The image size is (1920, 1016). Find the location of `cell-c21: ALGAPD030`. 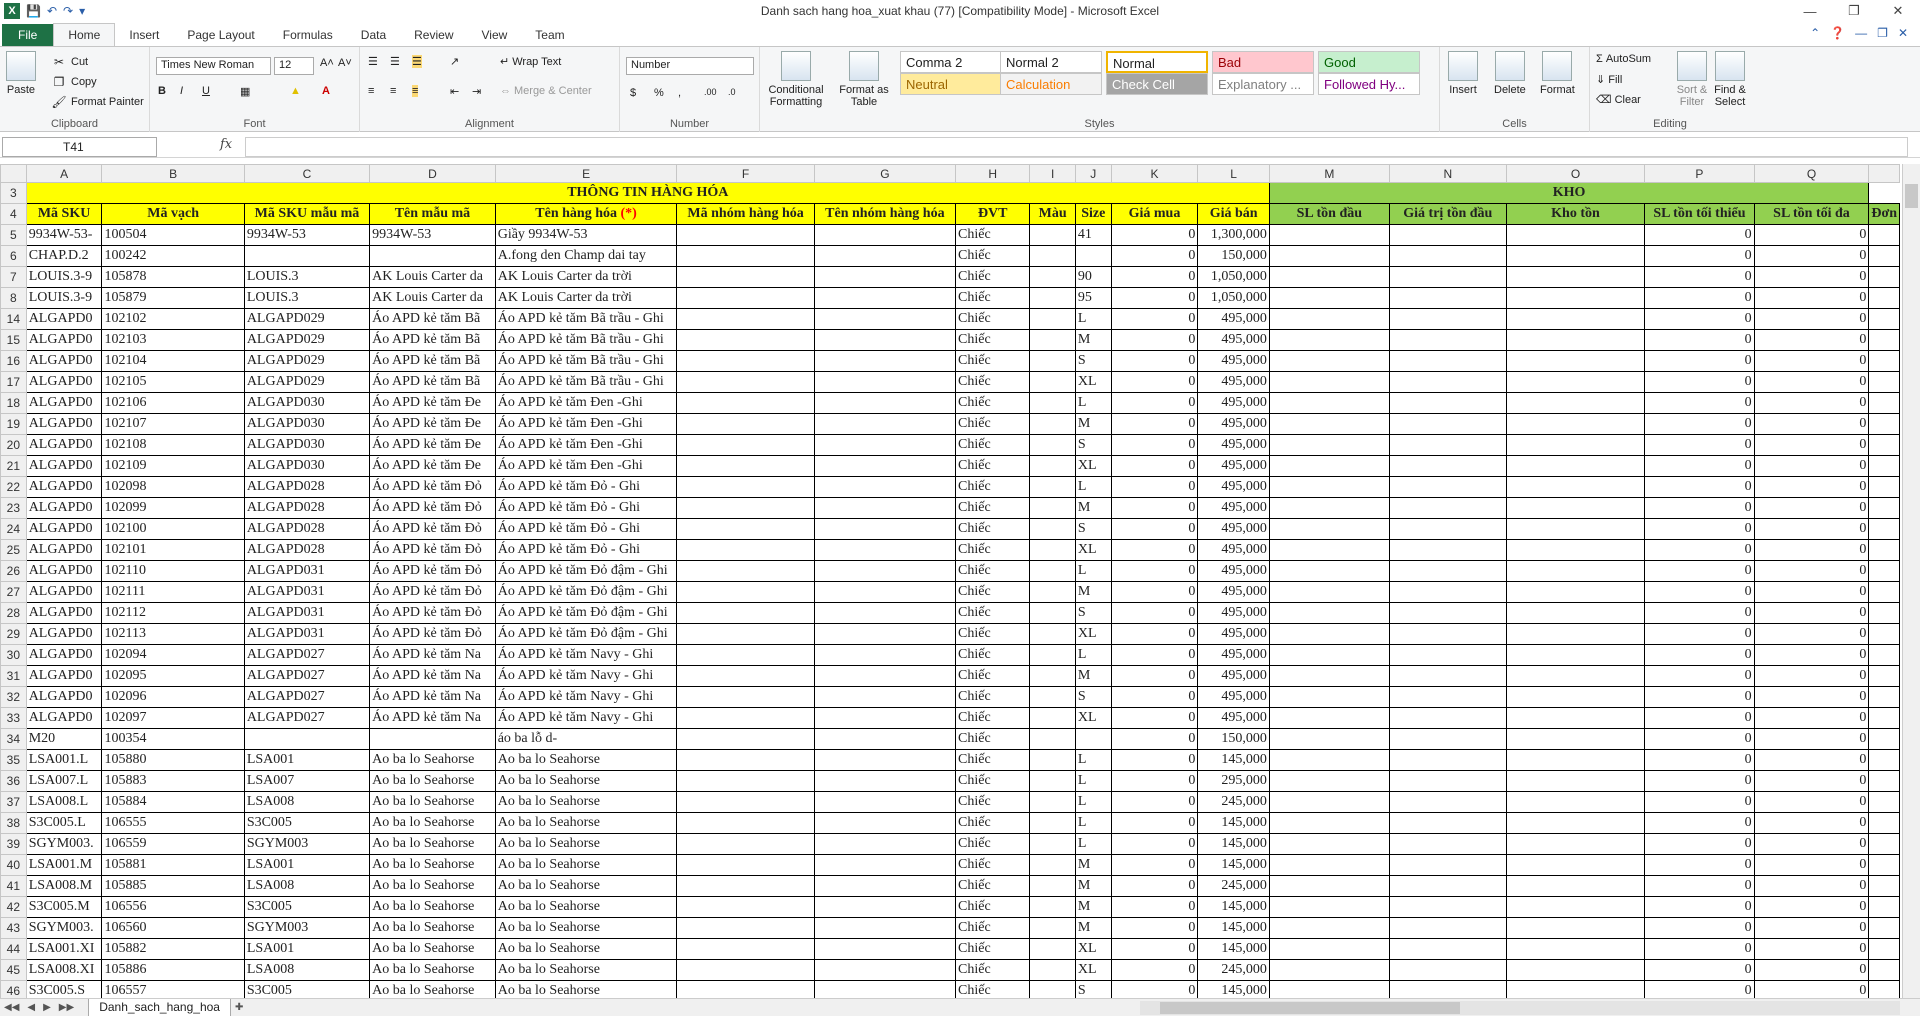

cell-c21: ALGAPD030 is located at coordinates (307, 466).